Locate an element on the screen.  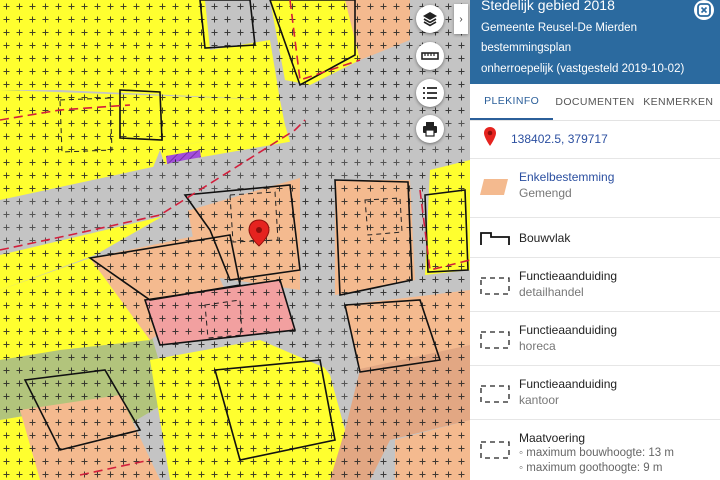
bouwvlak-swatch-icon is located at coordinates (495, 238).